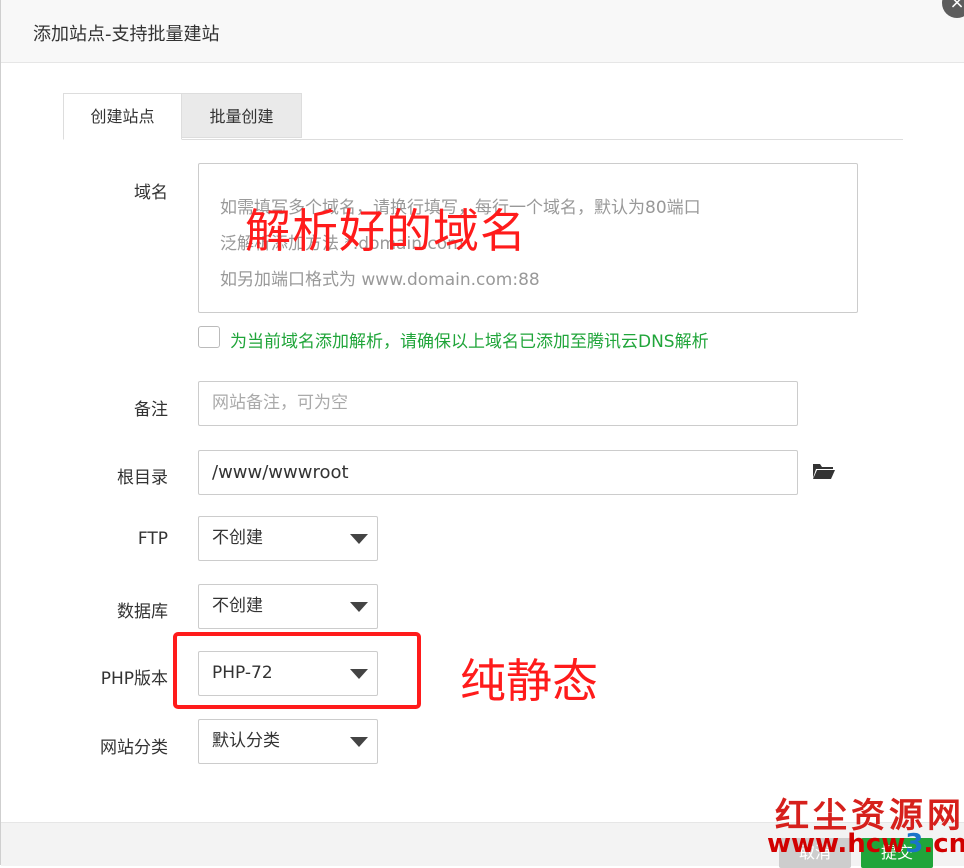  Describe the element at coordinates (126, 34) in the screenshot. I see `dialog-title: 添加站点-支持批量建站` at that location.